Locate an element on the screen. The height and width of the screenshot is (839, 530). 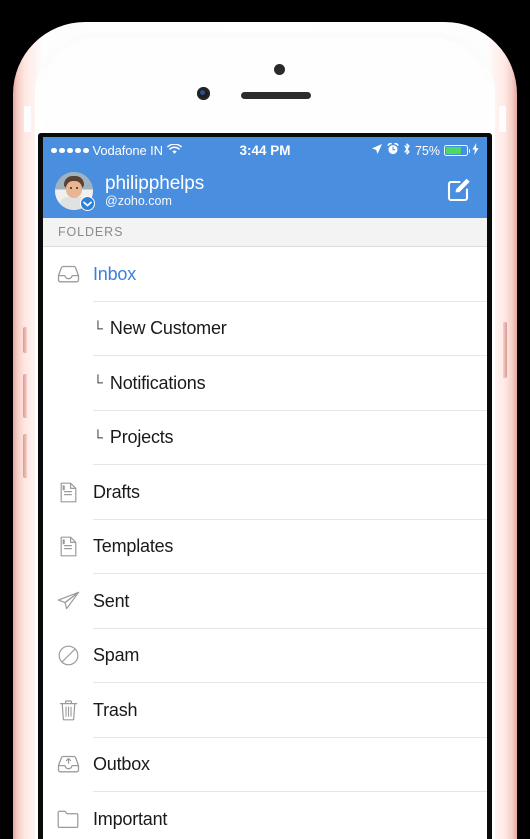
folder-label: Sent is located at coordinates (111, 600).